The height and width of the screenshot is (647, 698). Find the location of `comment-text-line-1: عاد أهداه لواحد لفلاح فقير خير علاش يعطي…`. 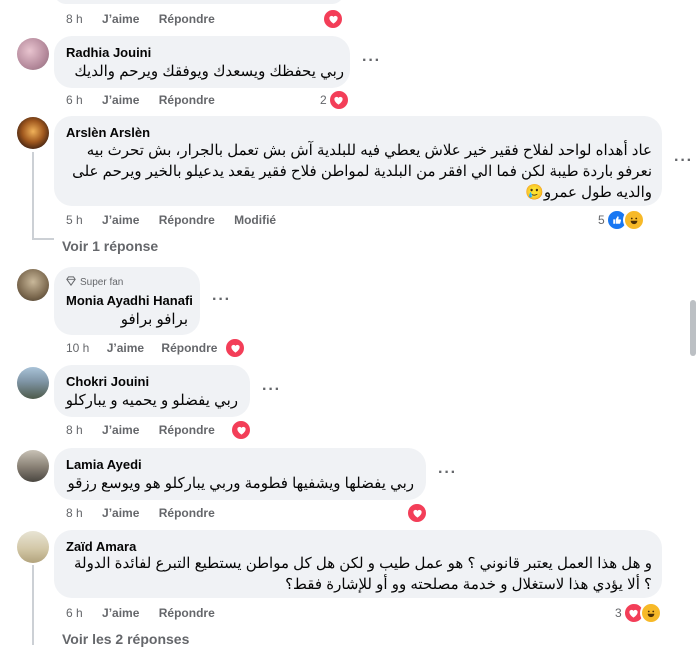

comment-text-line-1: عاد أهداه لواحد لفلاح فقير خير علاش يعطي… is located at coordinates (369, 150).